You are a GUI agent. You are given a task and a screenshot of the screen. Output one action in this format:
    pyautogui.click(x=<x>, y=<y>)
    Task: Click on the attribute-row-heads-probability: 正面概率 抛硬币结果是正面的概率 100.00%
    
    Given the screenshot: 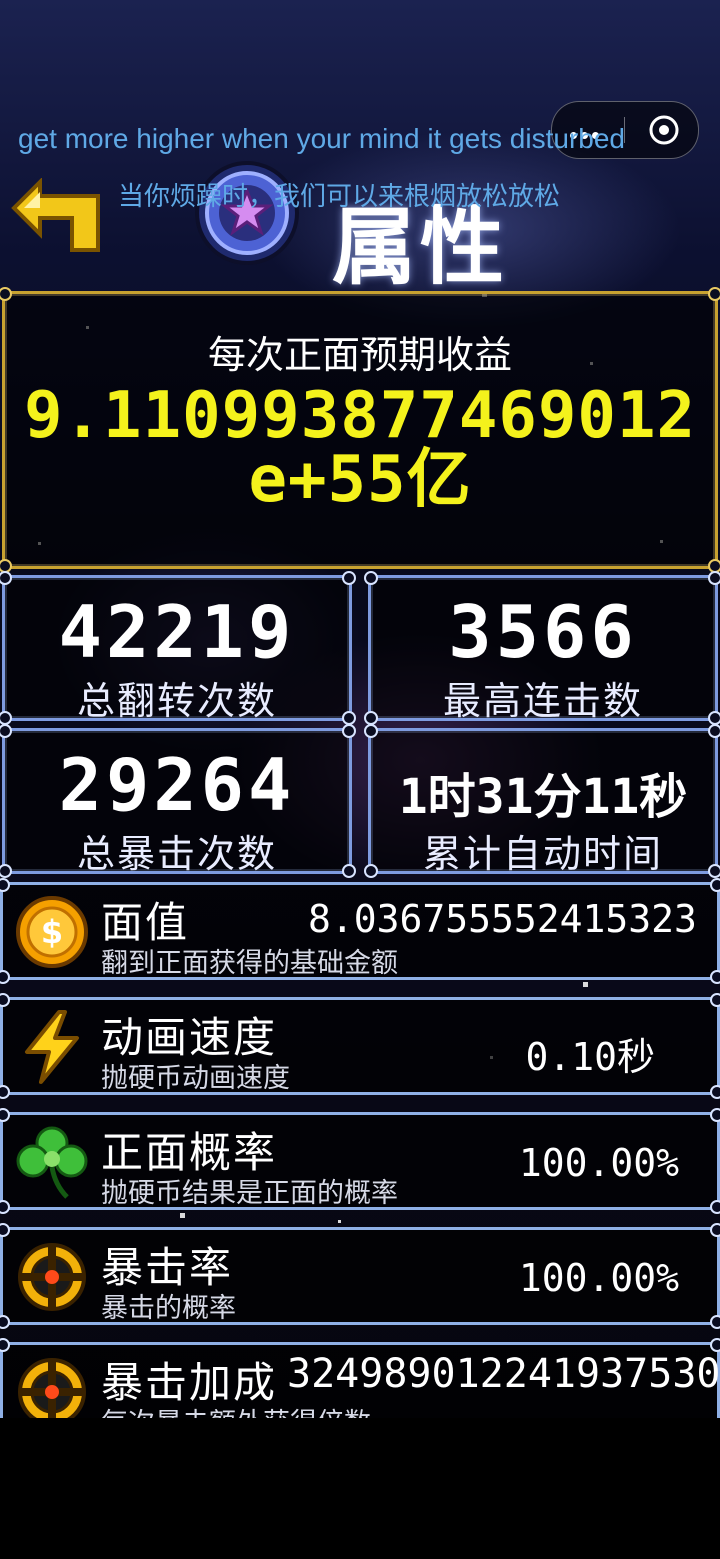 What is the action you would take?
    pyautogui.click(x=360, y=1161)
    